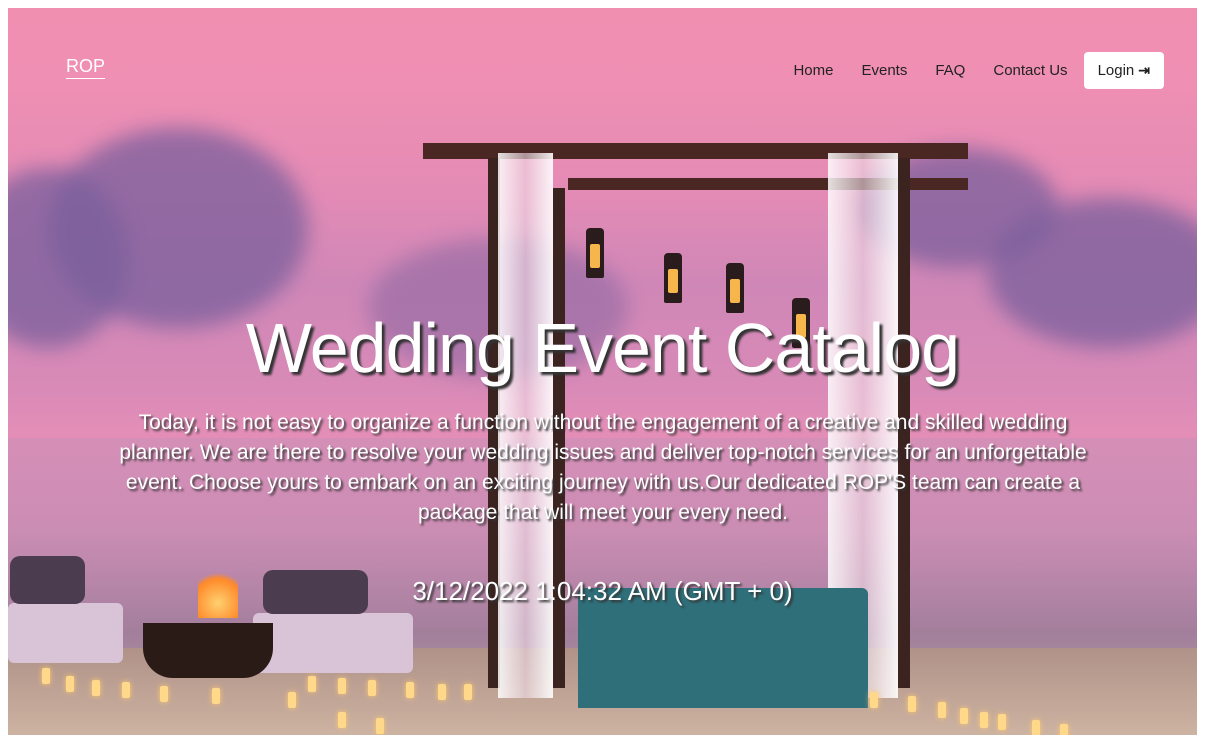 Image resolution: width=1205 pixels, height=739 pixels. Describe the element at coordinates (602, 348) in the screenshot. I see `page-title: Wedding Event Catalog` at that location.